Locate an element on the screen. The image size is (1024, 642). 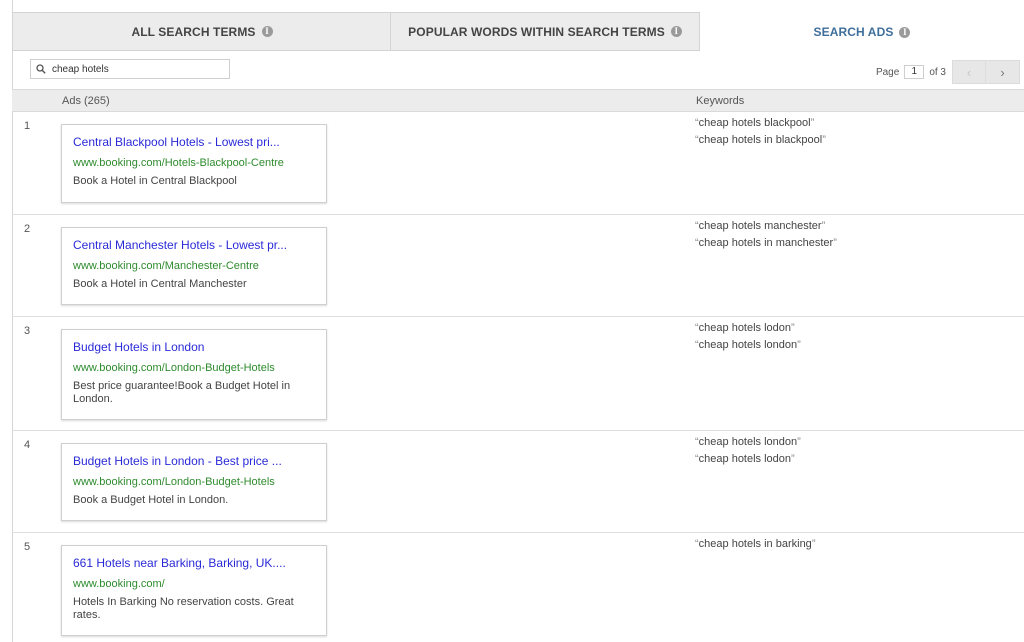
ad-url: www.booking.com/Hotels-Blackpool-Centre is located at coordinates (178, 163).